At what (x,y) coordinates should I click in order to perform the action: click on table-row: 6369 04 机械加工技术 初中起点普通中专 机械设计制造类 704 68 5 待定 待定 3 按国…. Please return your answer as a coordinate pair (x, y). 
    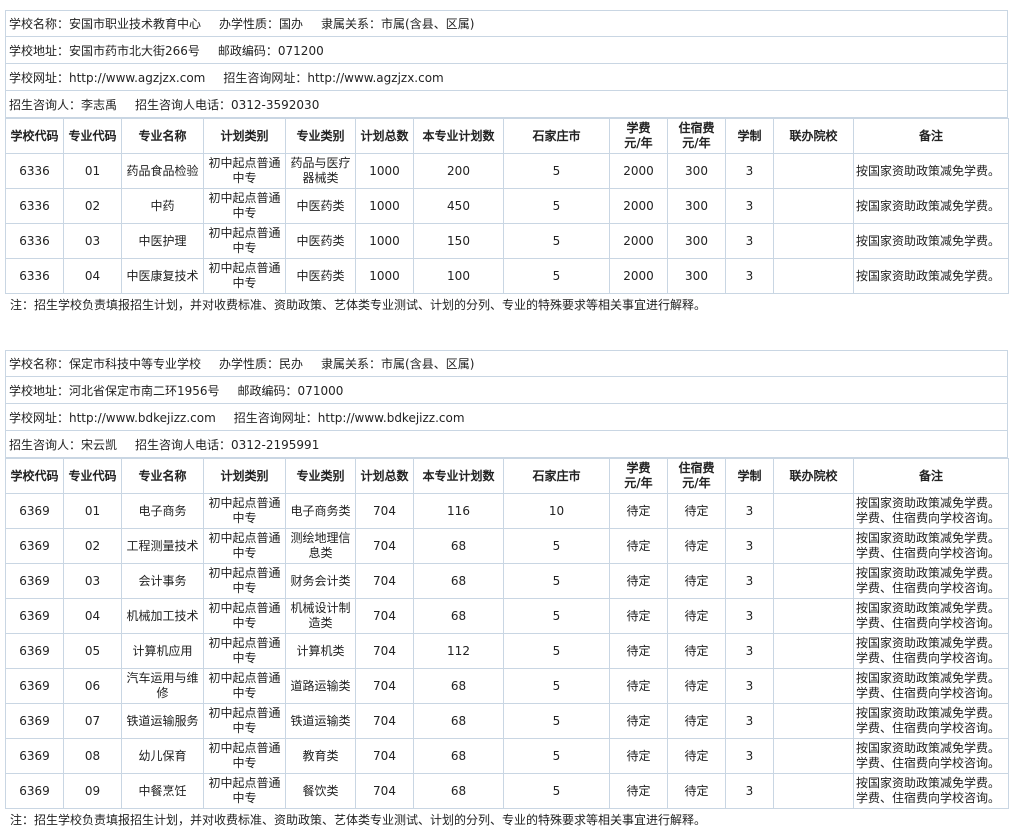
    Looking at the image, I should click on (507, 616).